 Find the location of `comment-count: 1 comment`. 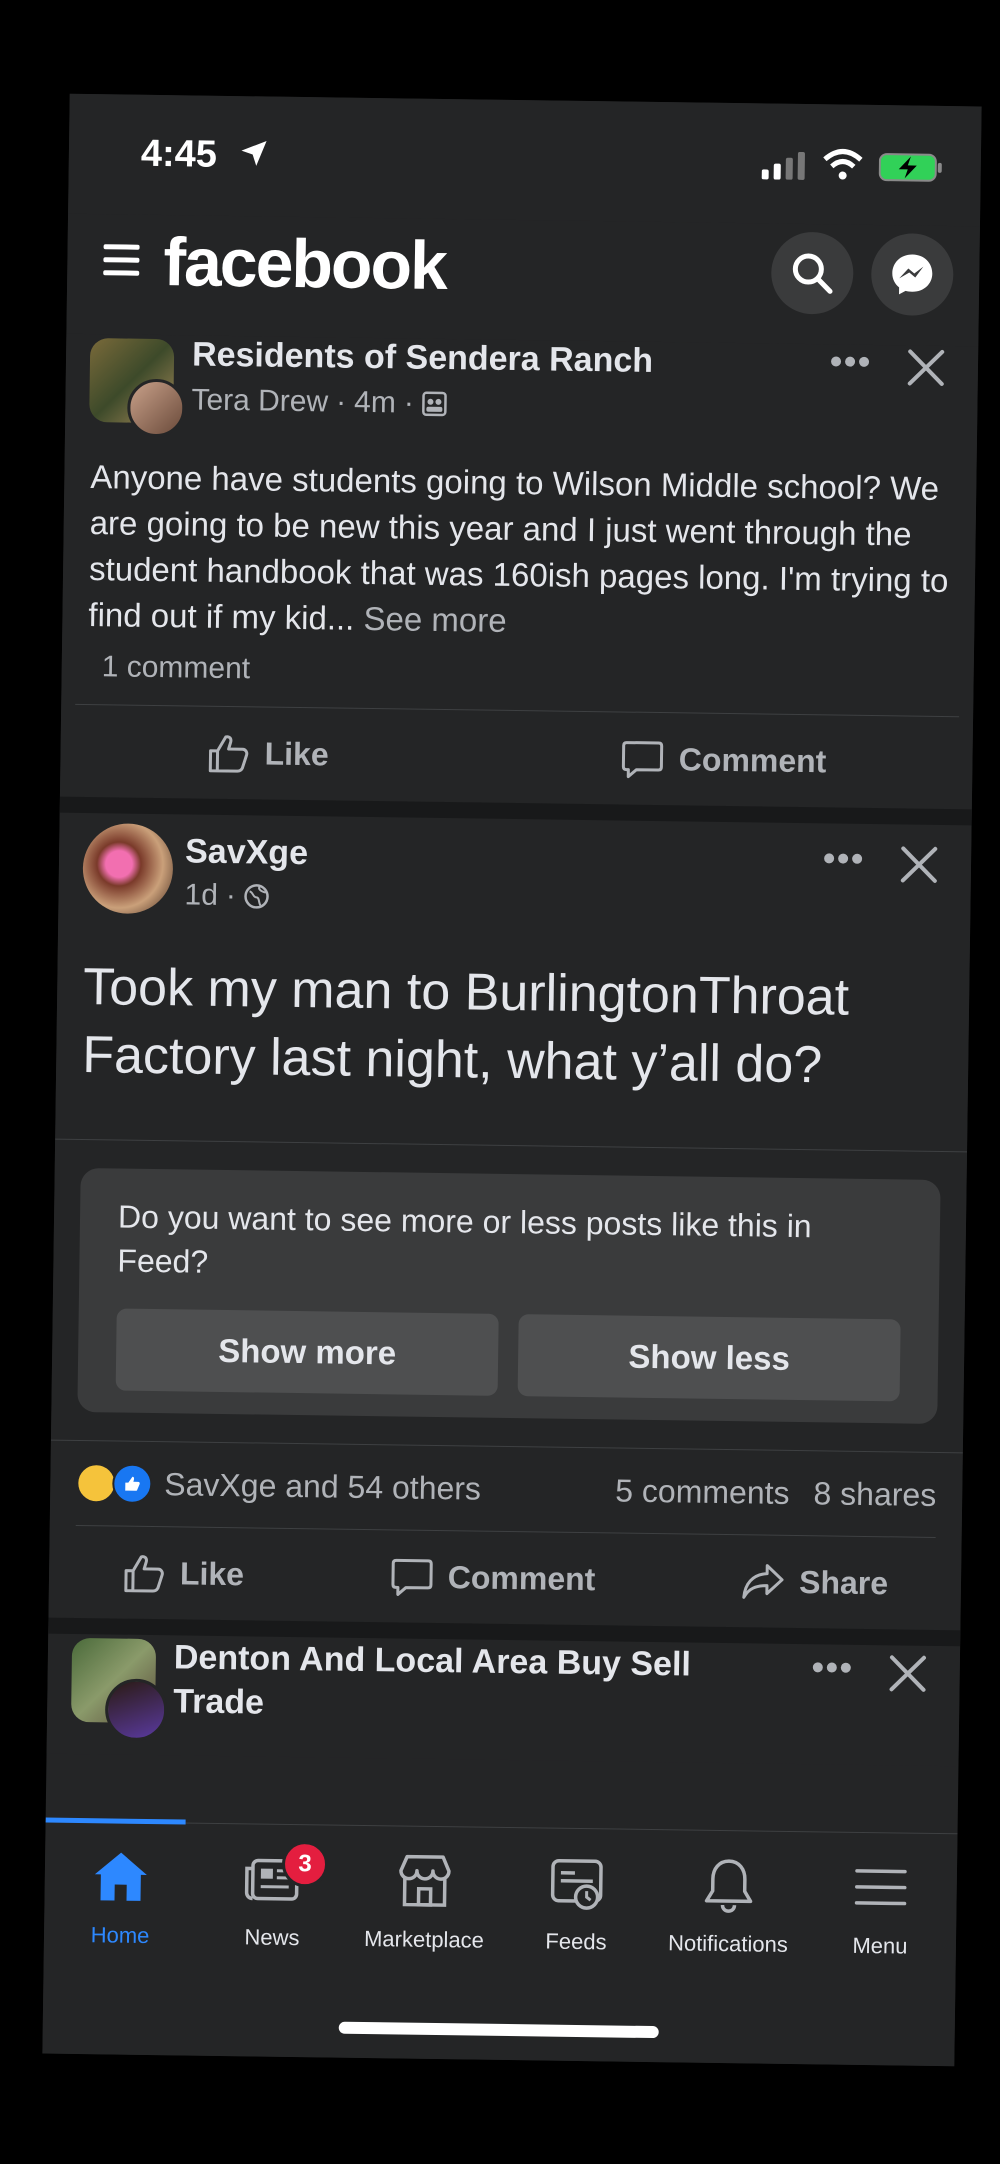

comment-count: 1 comment is located at coordinates (518, 677).